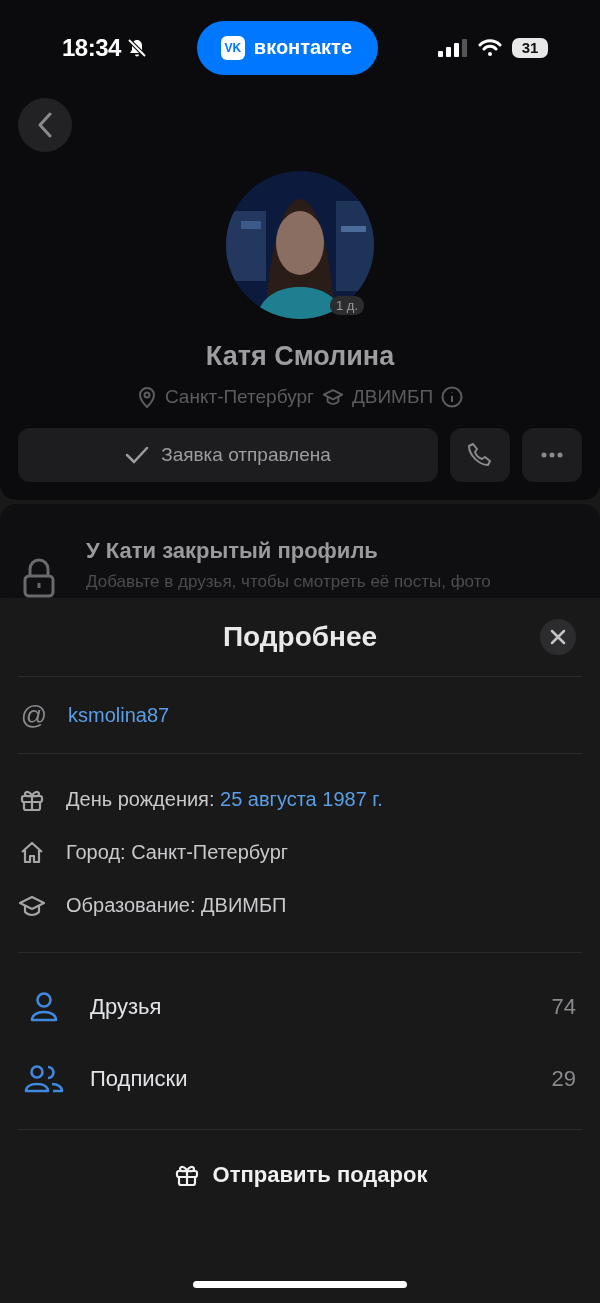 The image size is (600, 1303). Describe the element at coordinates (321, 1079) in the screenshot. I see `counter-label: Подписки` at that location.